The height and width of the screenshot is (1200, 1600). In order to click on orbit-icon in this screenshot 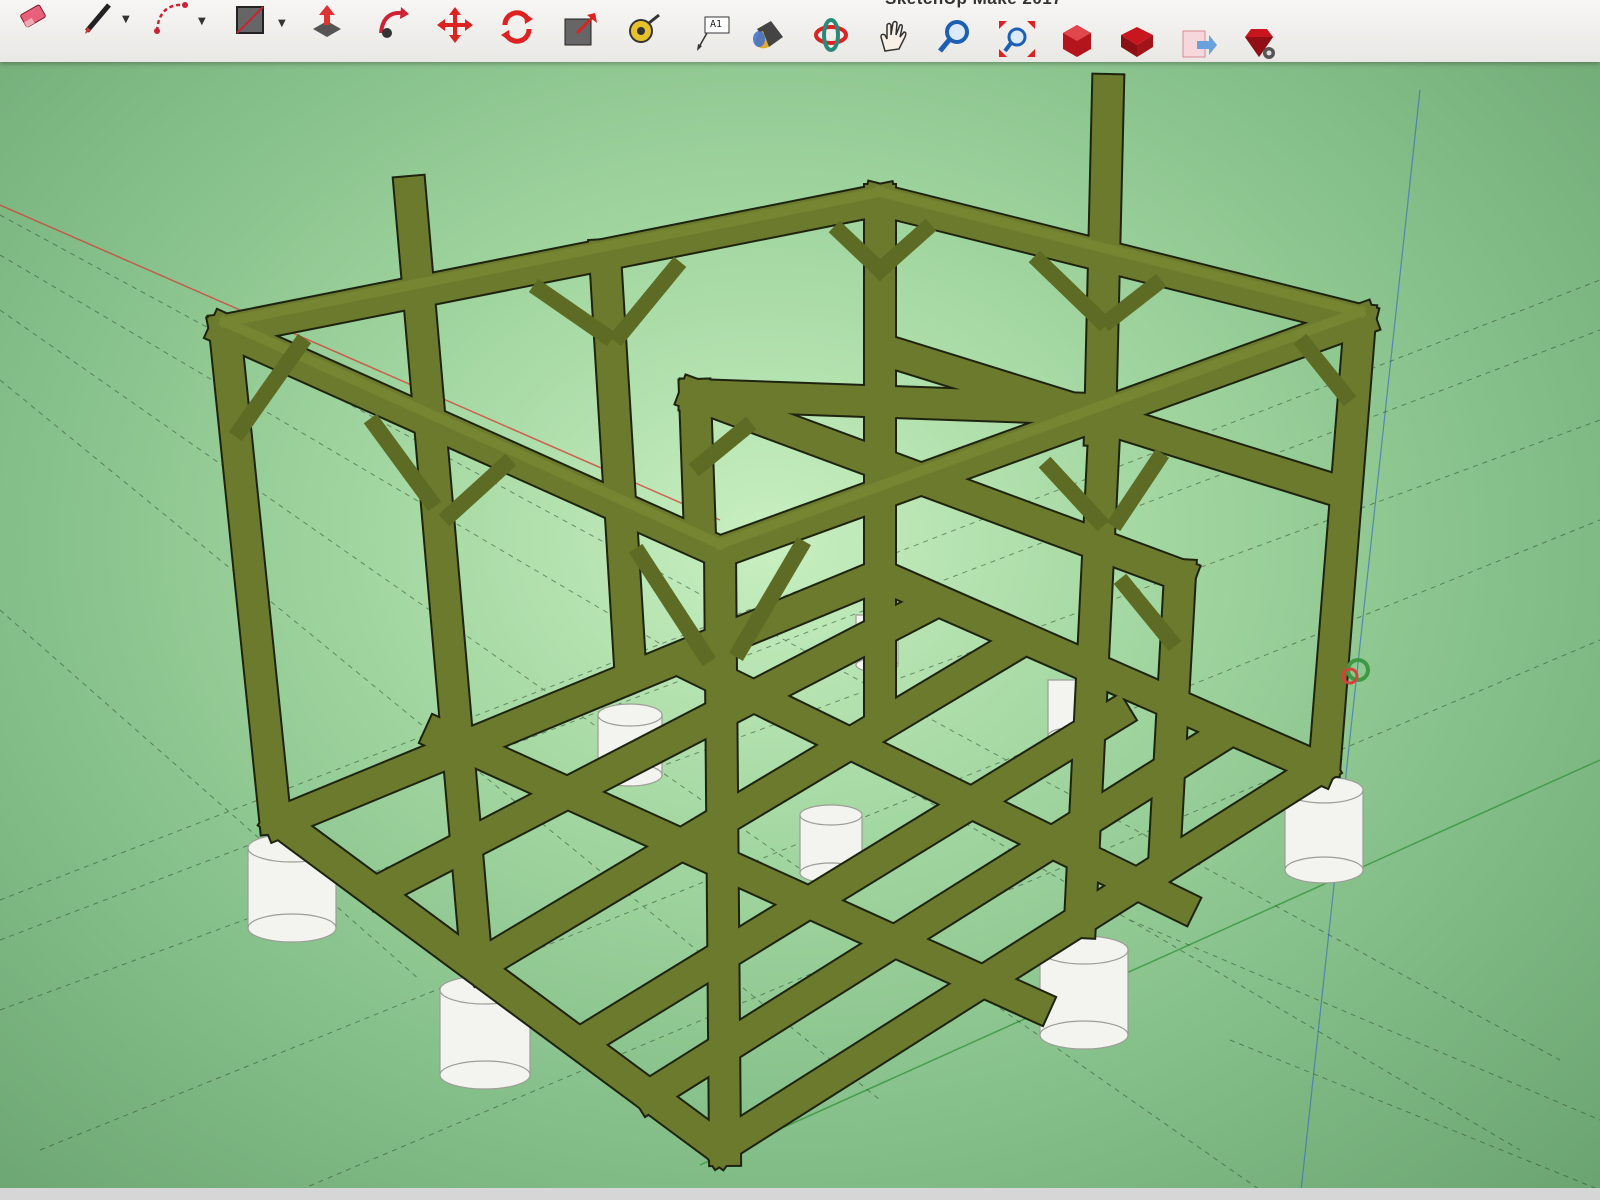, I will do `click(831, 35)`.